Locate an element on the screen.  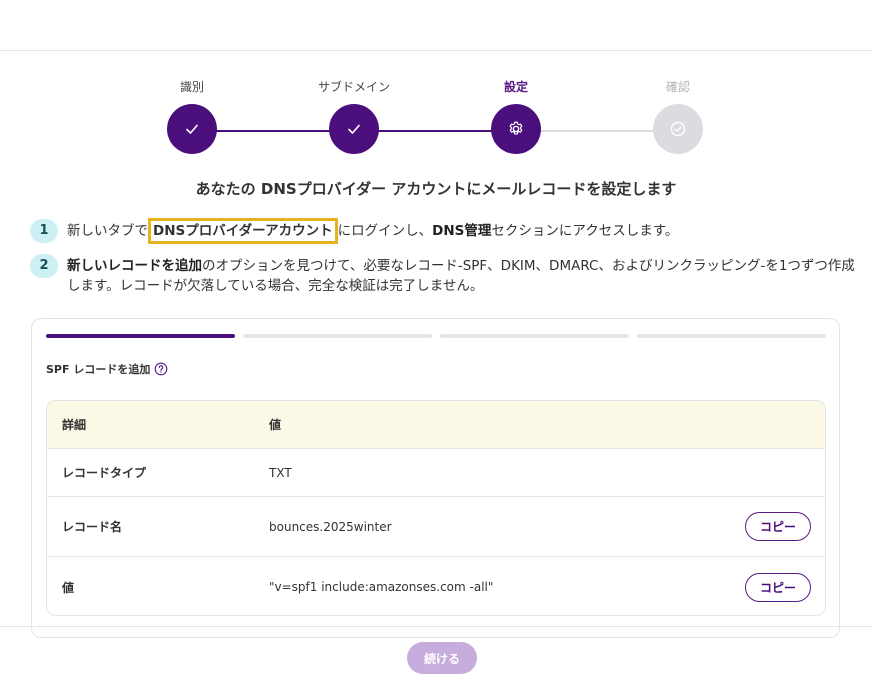
check-circle-icon is located at coordinates (678, 129).